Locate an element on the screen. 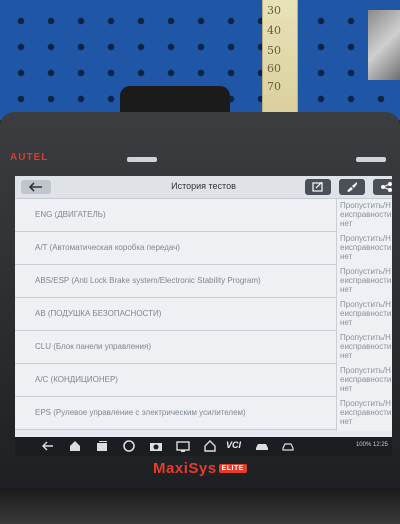  system-status: 100% 12:25 is located at coordinates (371, 445).